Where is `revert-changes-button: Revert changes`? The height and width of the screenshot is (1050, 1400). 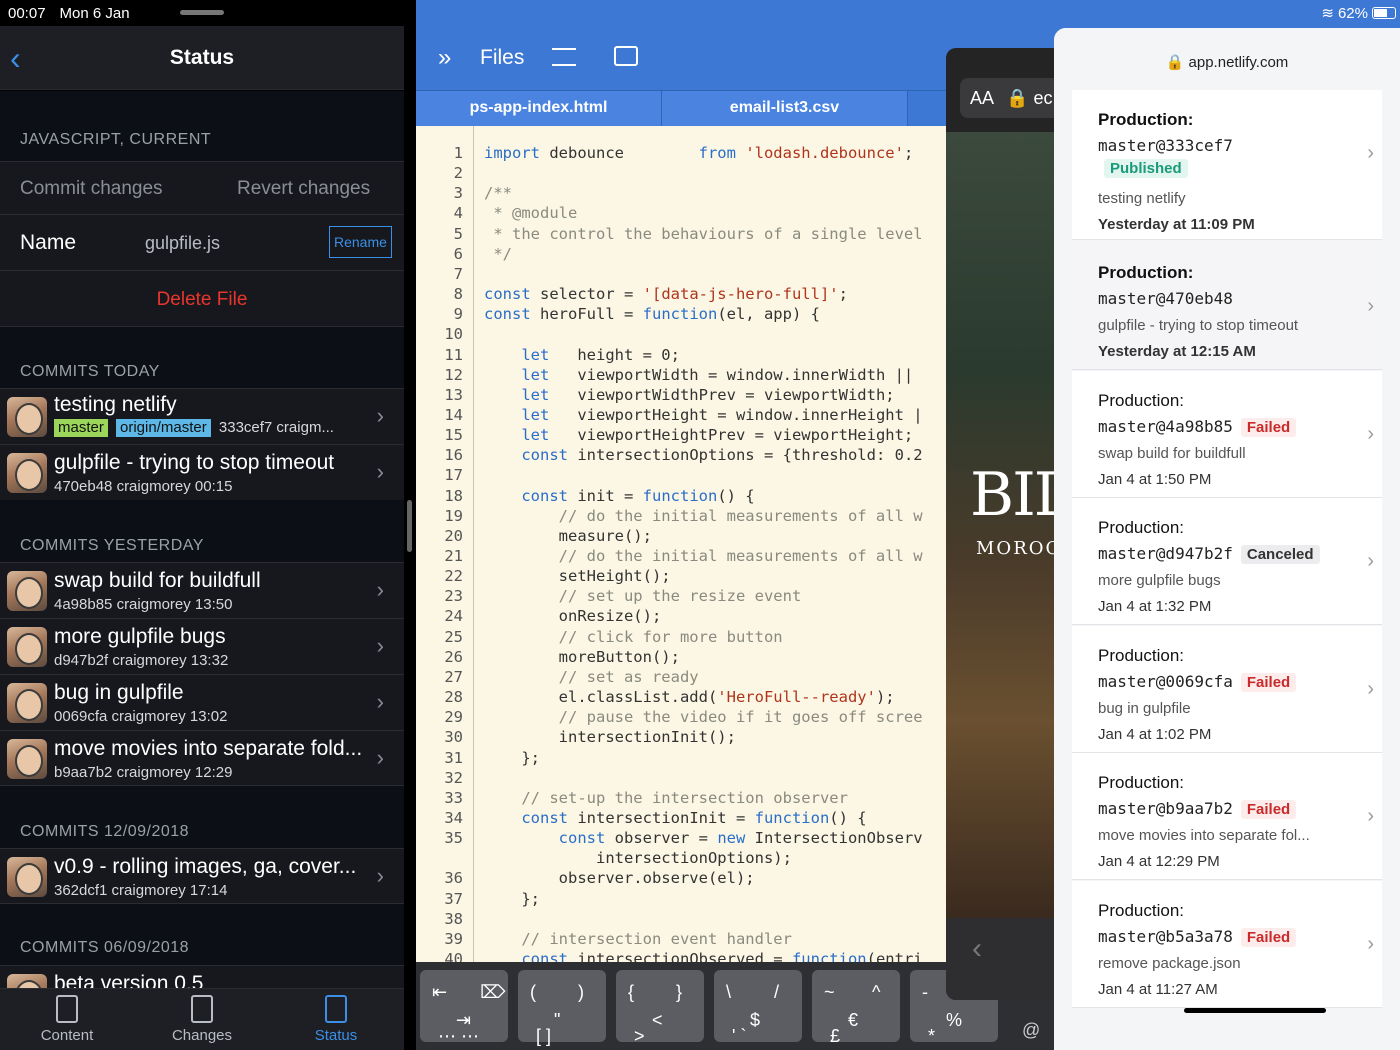
revert-changes-button: Revert changes is located at coordinates (303, 189).